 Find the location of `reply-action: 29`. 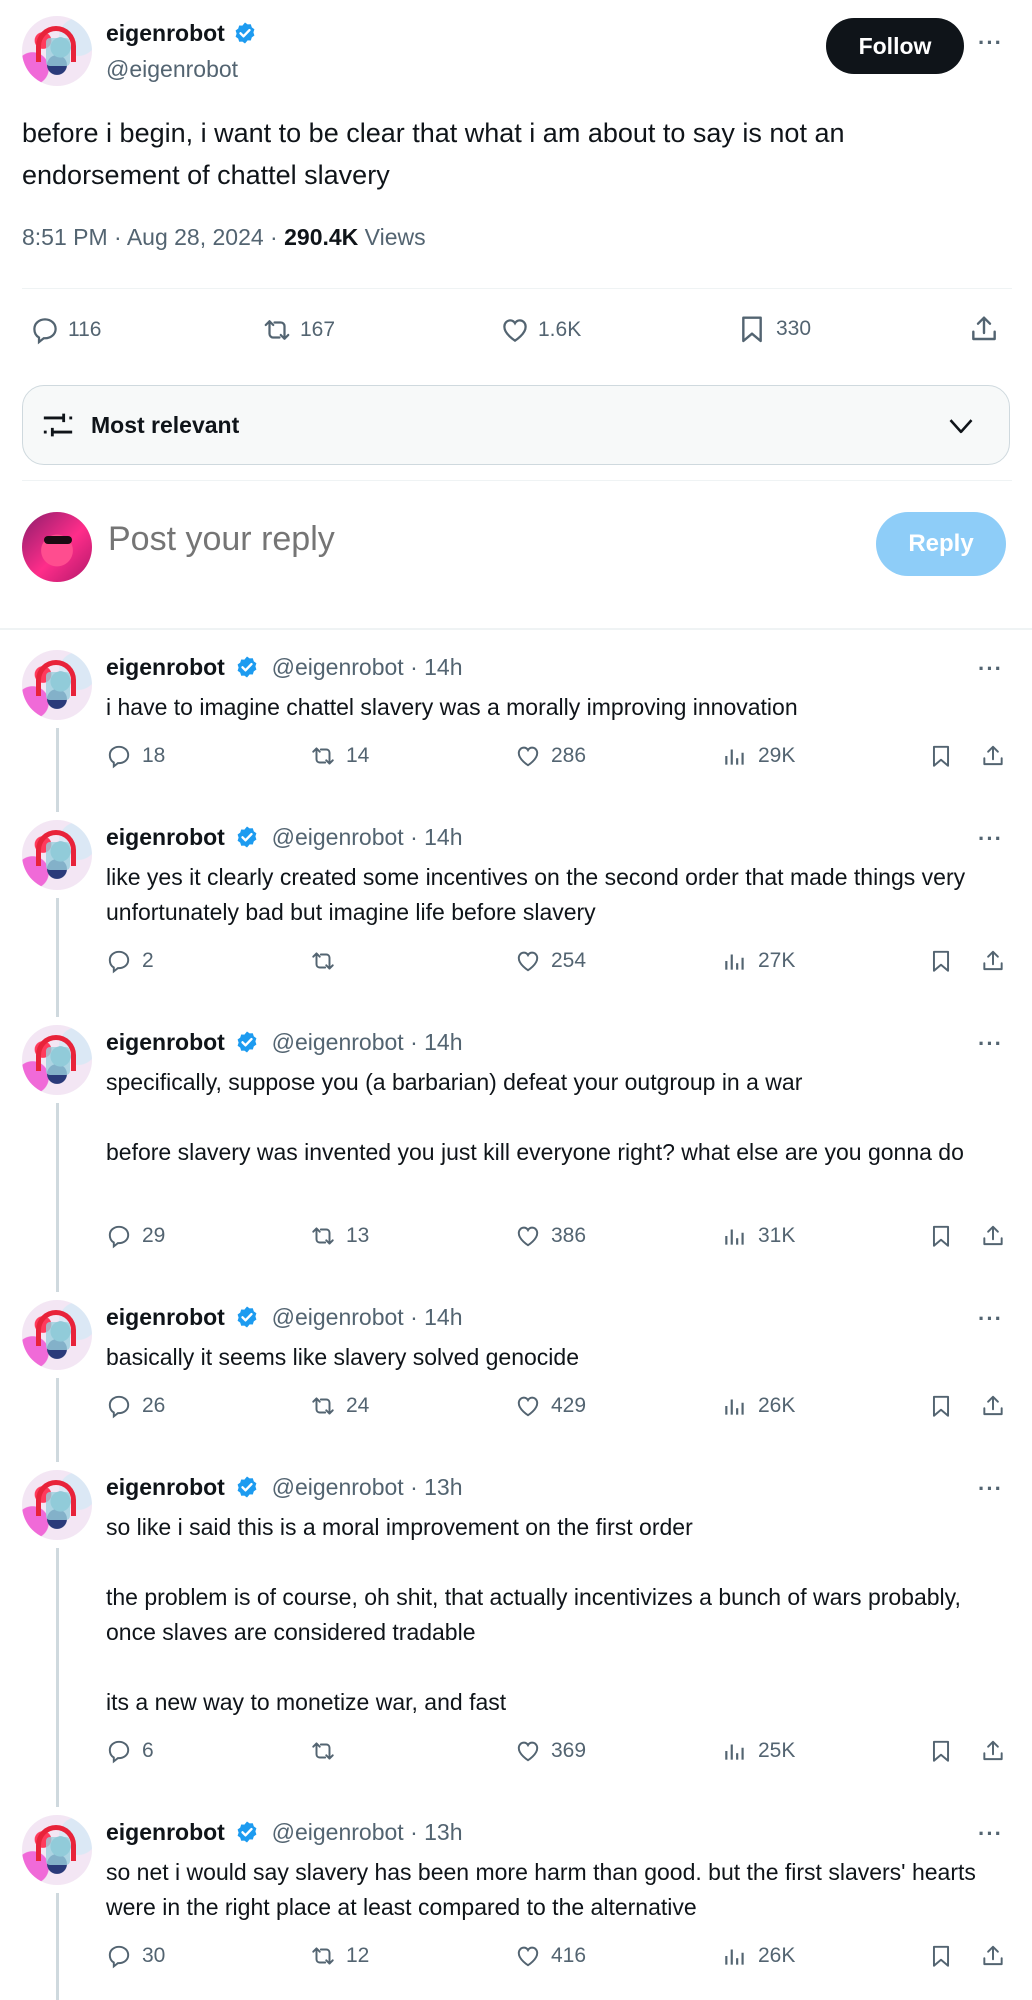

reply-action: 29 is located at coordinates (135, 1236).